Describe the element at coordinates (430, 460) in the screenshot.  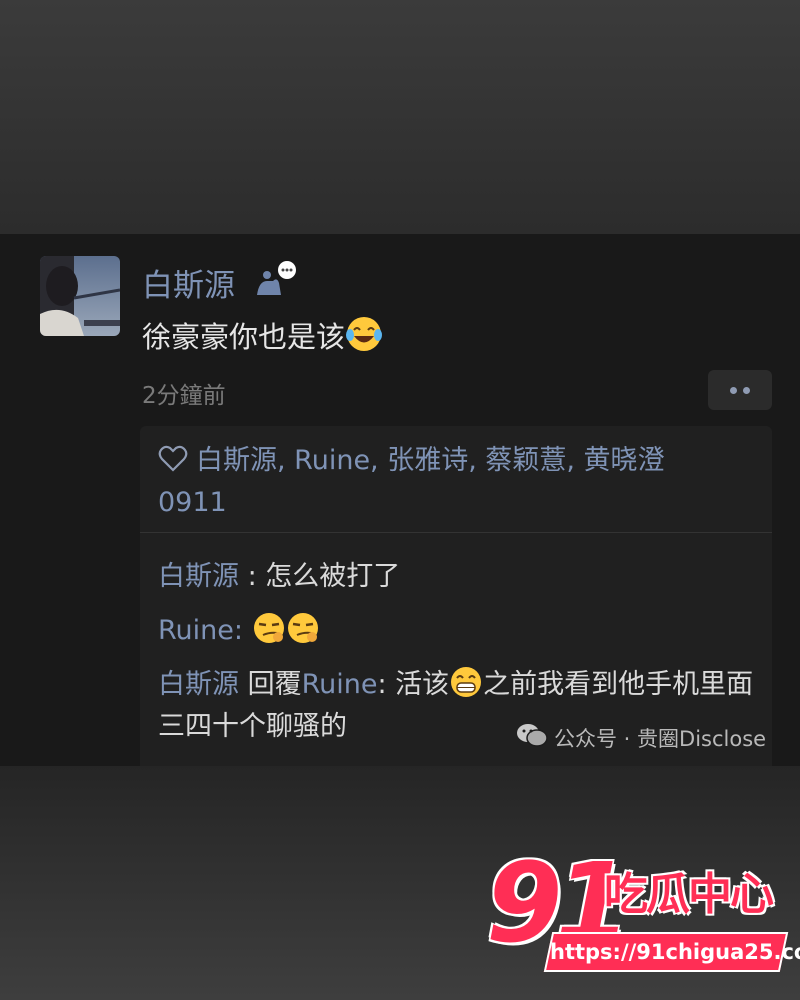
I see `likes-names: 白斯源, Ruine, 张雅诗, 蔡颖薏, 黄晓澄` at that location.